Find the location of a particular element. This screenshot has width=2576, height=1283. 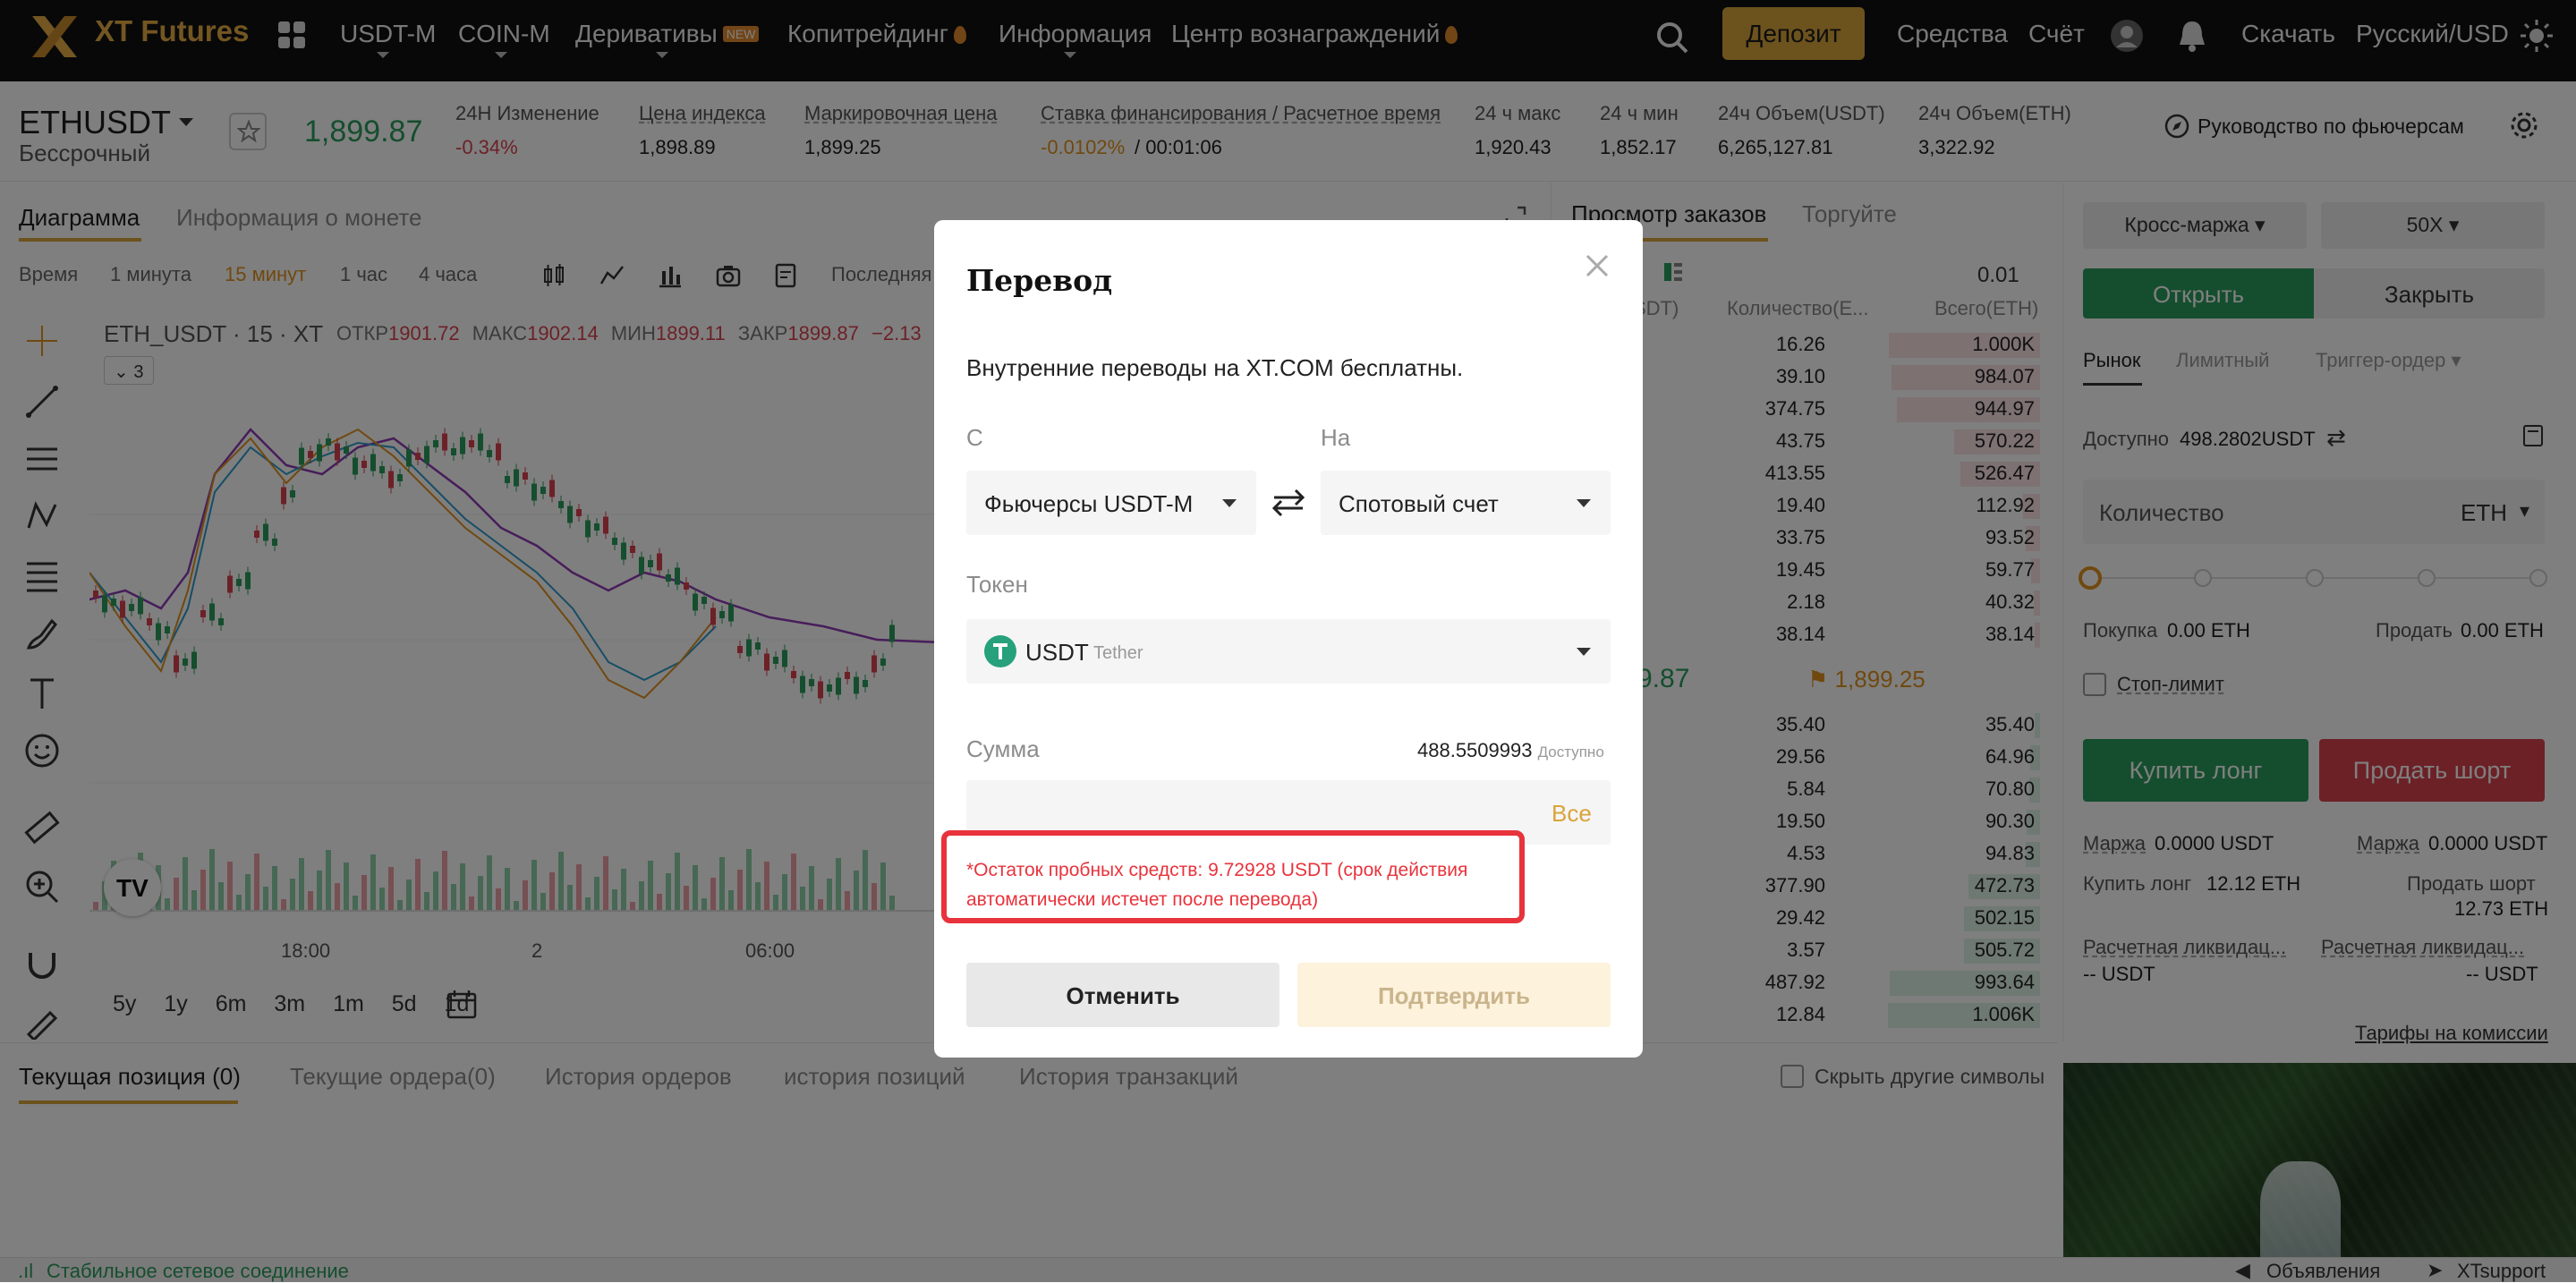

to-account-select: Спотовый счет is located at coordinates (1466, 503).